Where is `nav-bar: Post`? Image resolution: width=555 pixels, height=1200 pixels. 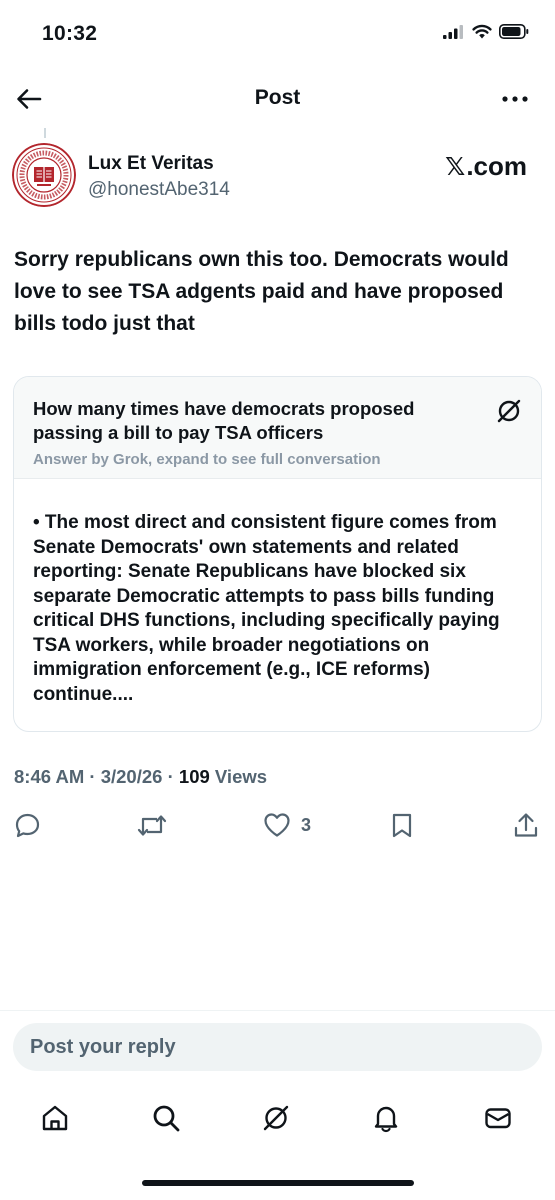
nav-bar: Post is located at coordinates (277, 99).